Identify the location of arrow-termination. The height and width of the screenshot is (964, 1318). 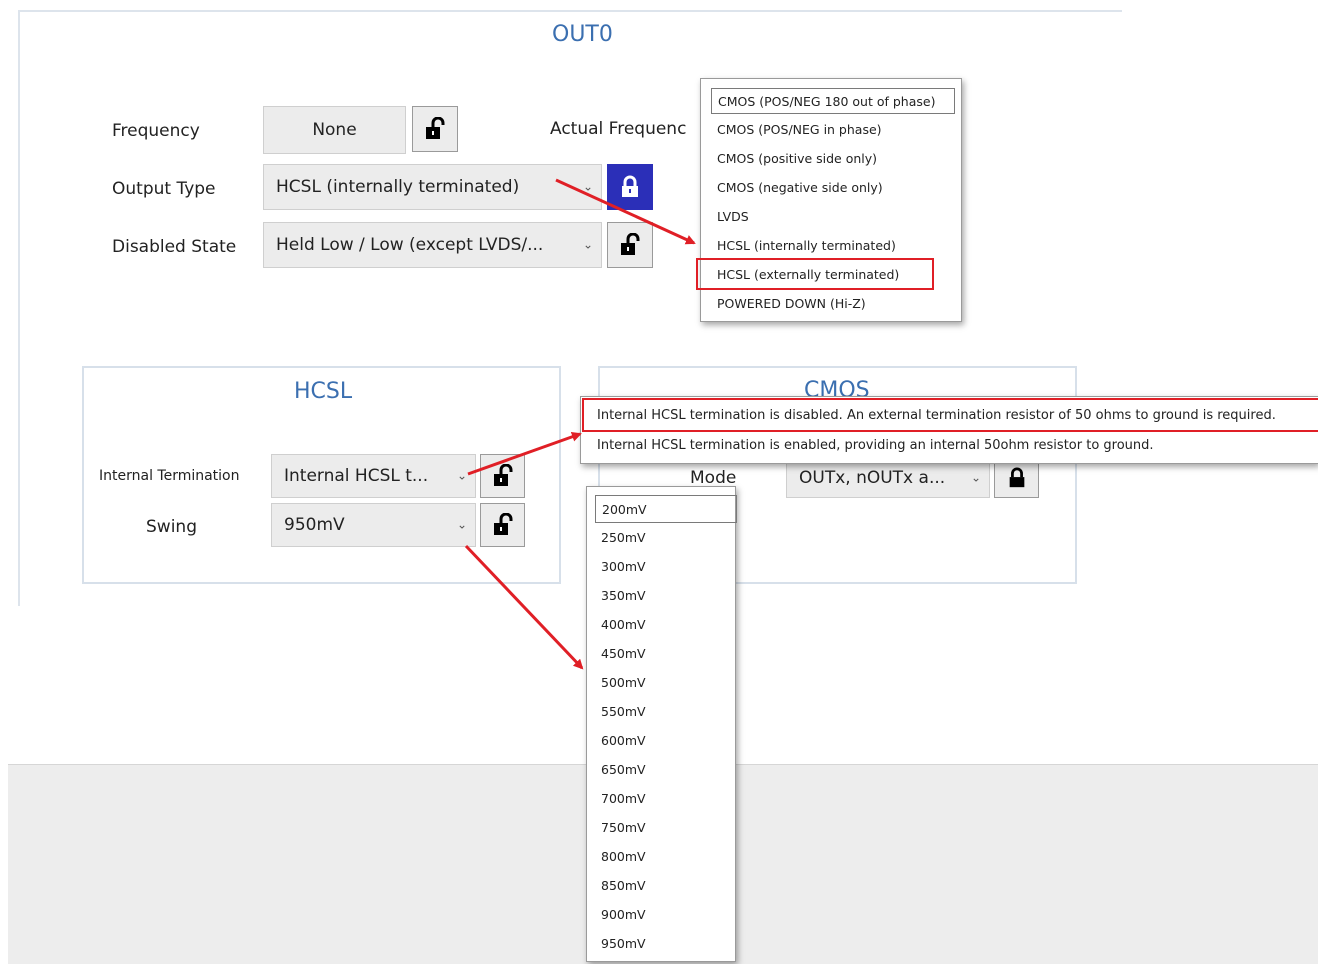
(524, 453).